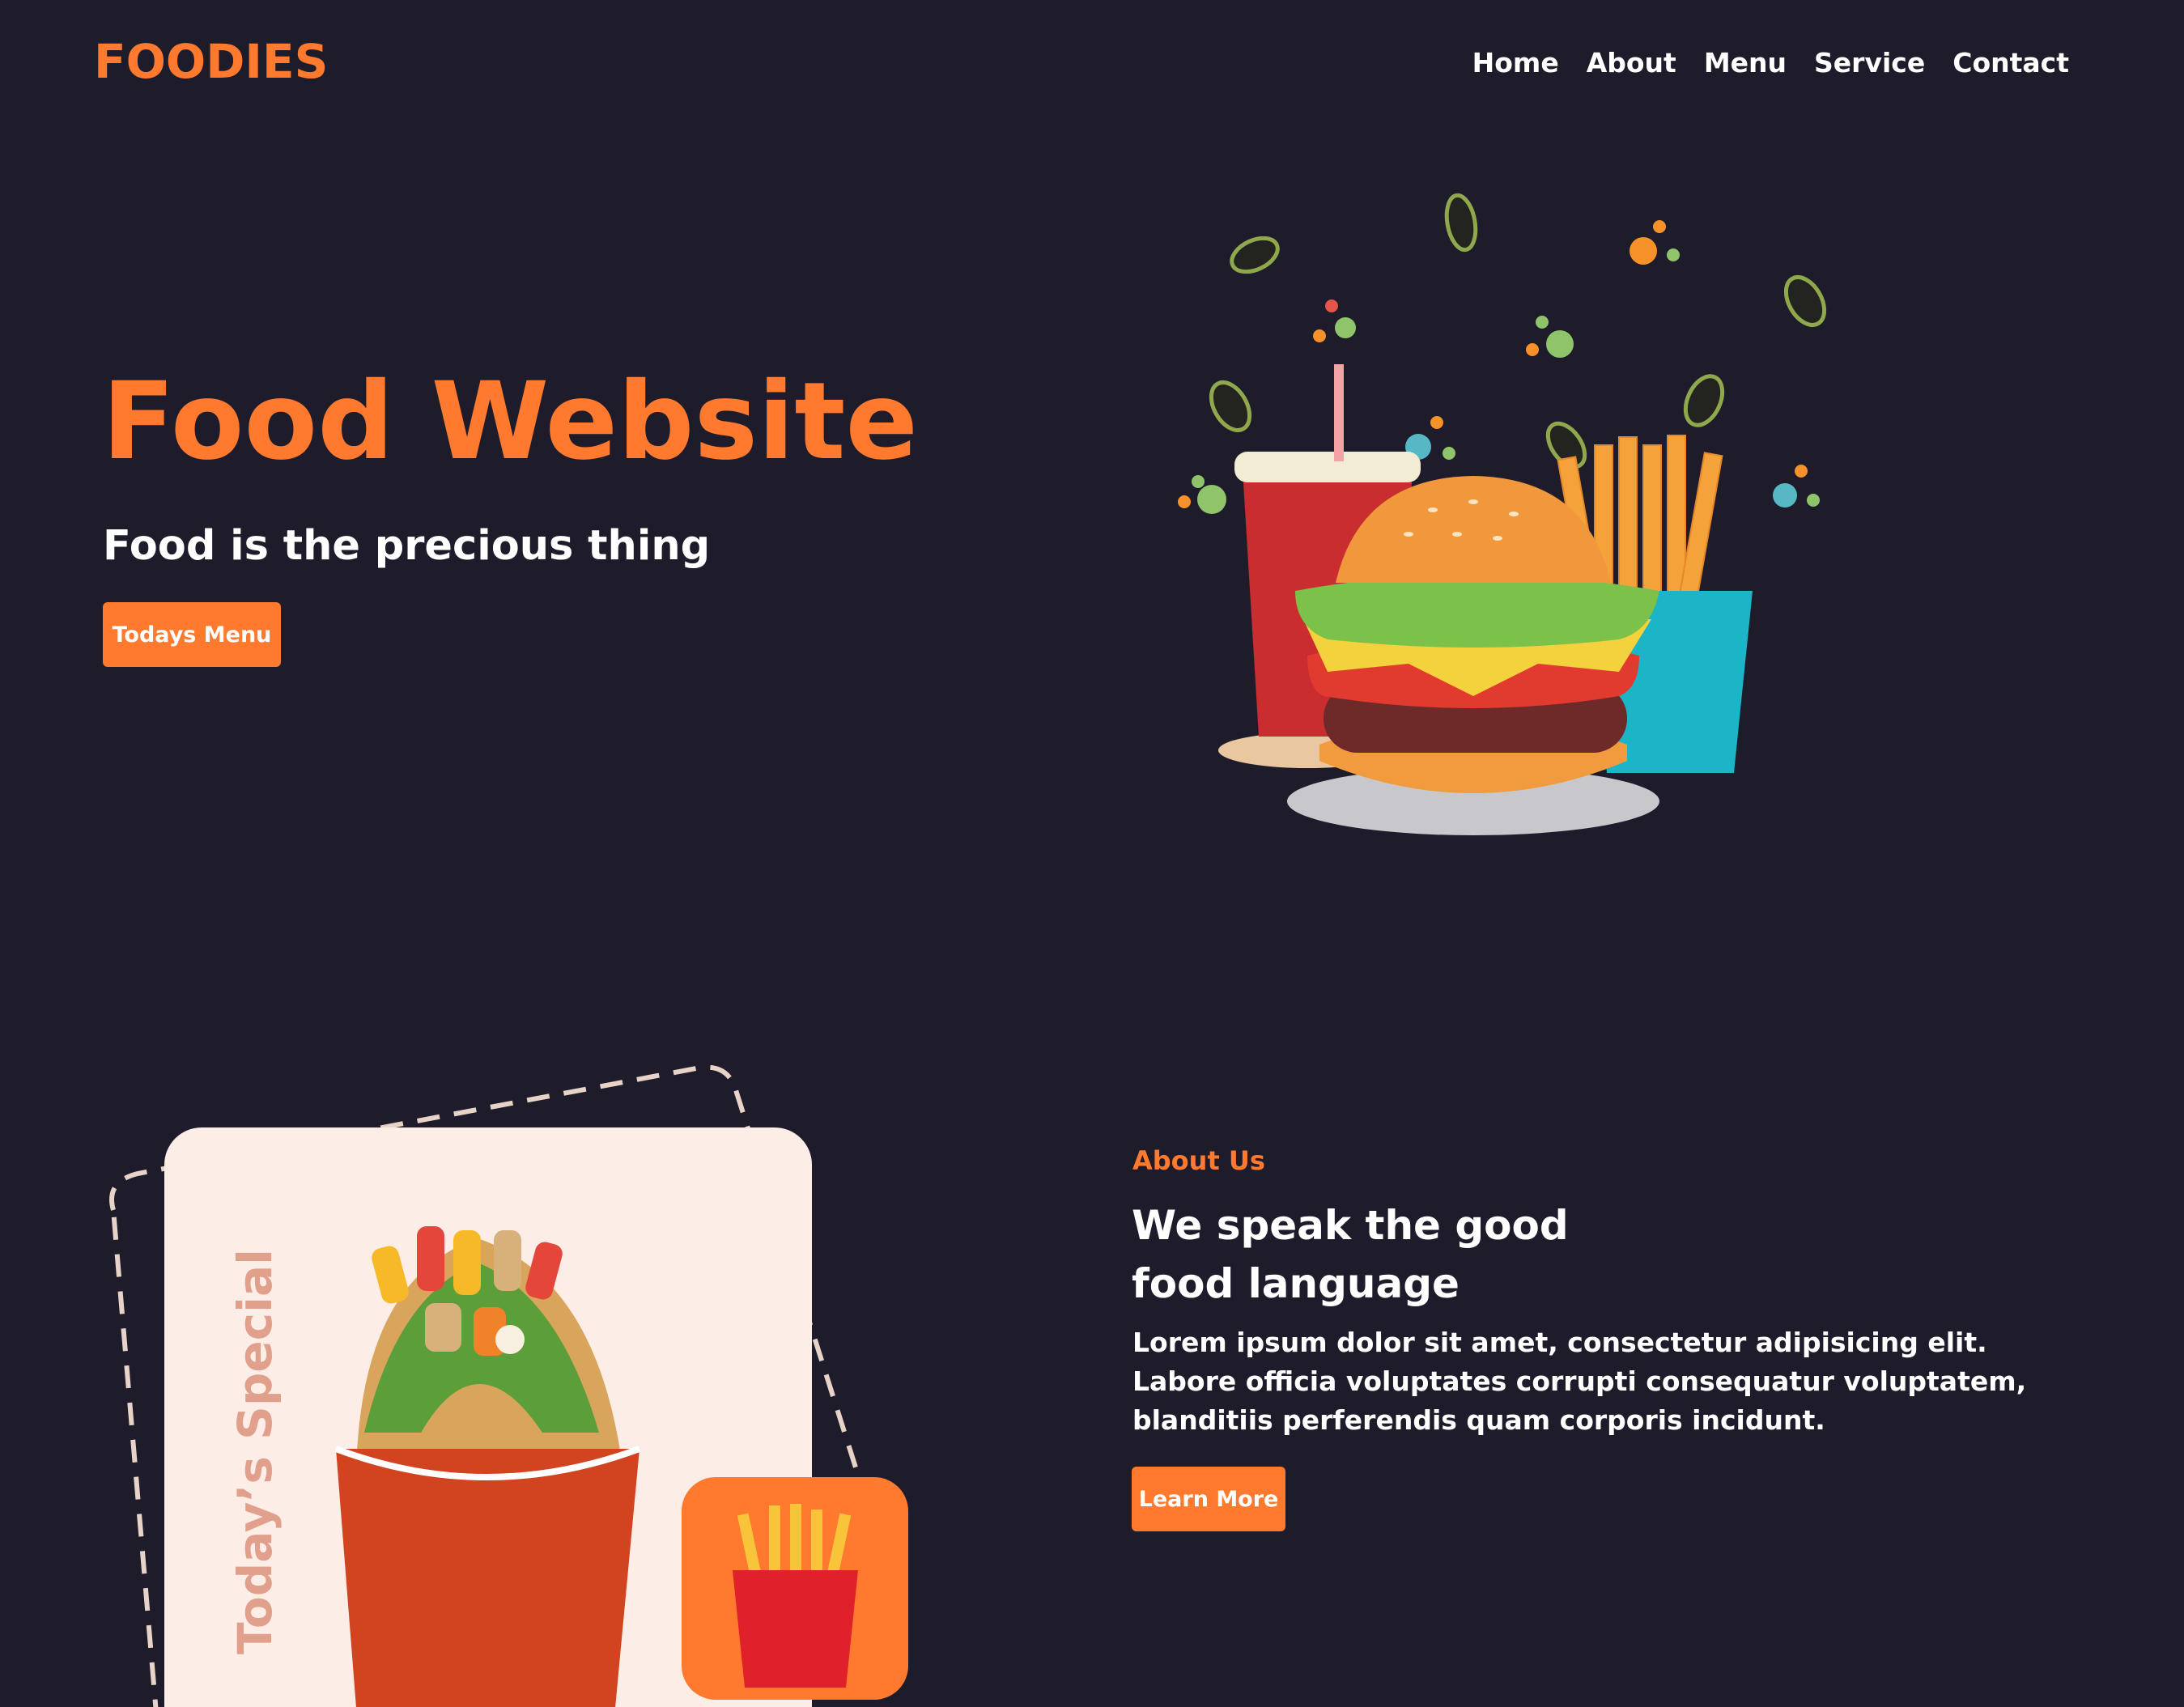  What do you see at coordinates (1502, 514) in the screenshot?
I see `burger-combo-illustration` at bounding box center [1502, 514].